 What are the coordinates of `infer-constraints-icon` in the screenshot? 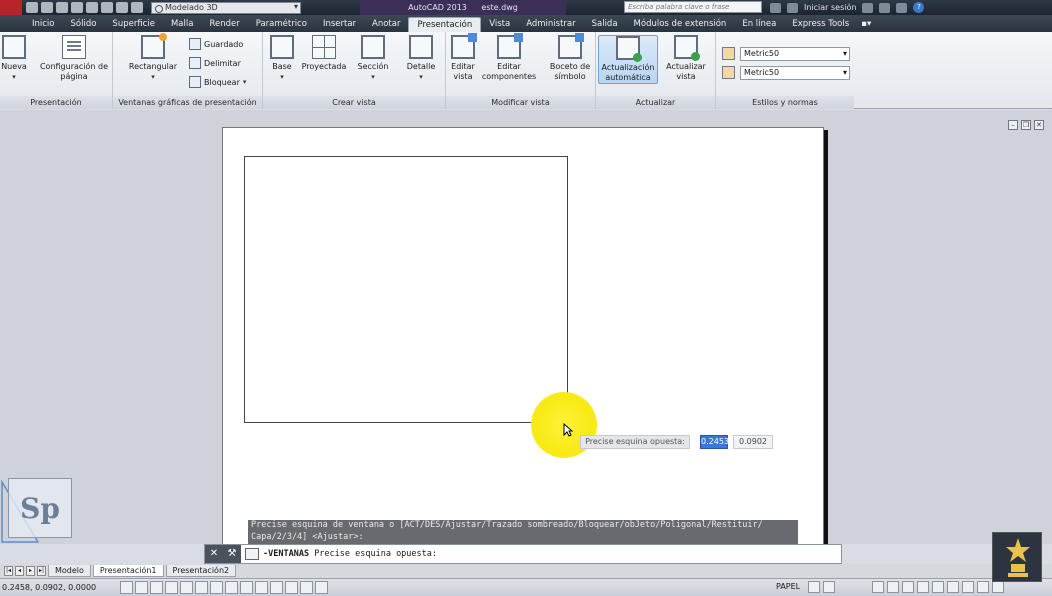 It's located at (126, 587).